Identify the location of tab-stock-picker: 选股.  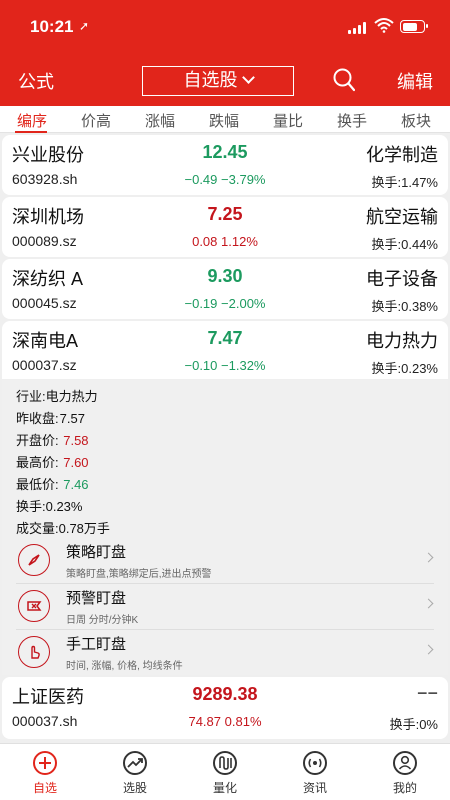
(135, 772).